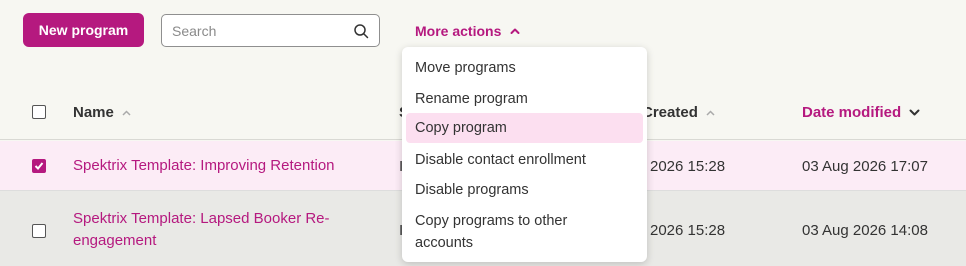 The height and width of the screenshot is (266, 966). What do you see at coordinates (524, 128) in the screenshot?
I see `menu-item-copy-program: Copy program` at bounding box center [524, 128].